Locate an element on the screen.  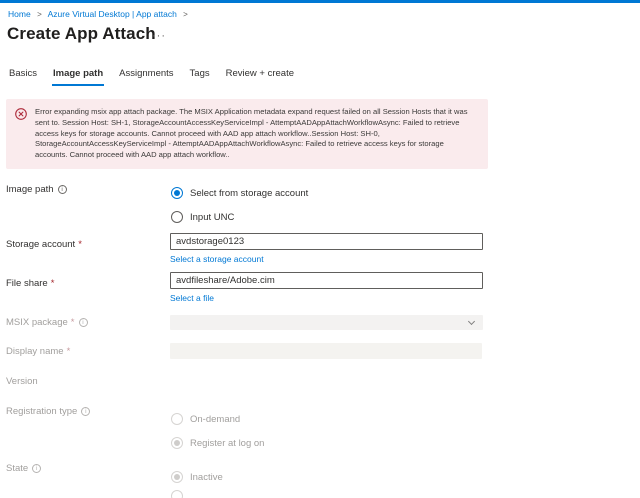
breadcrumb-link-azure-virtual-desktop-app-attach: Azure Virtual Desktop | App attach is located at coordinates (112, 14).